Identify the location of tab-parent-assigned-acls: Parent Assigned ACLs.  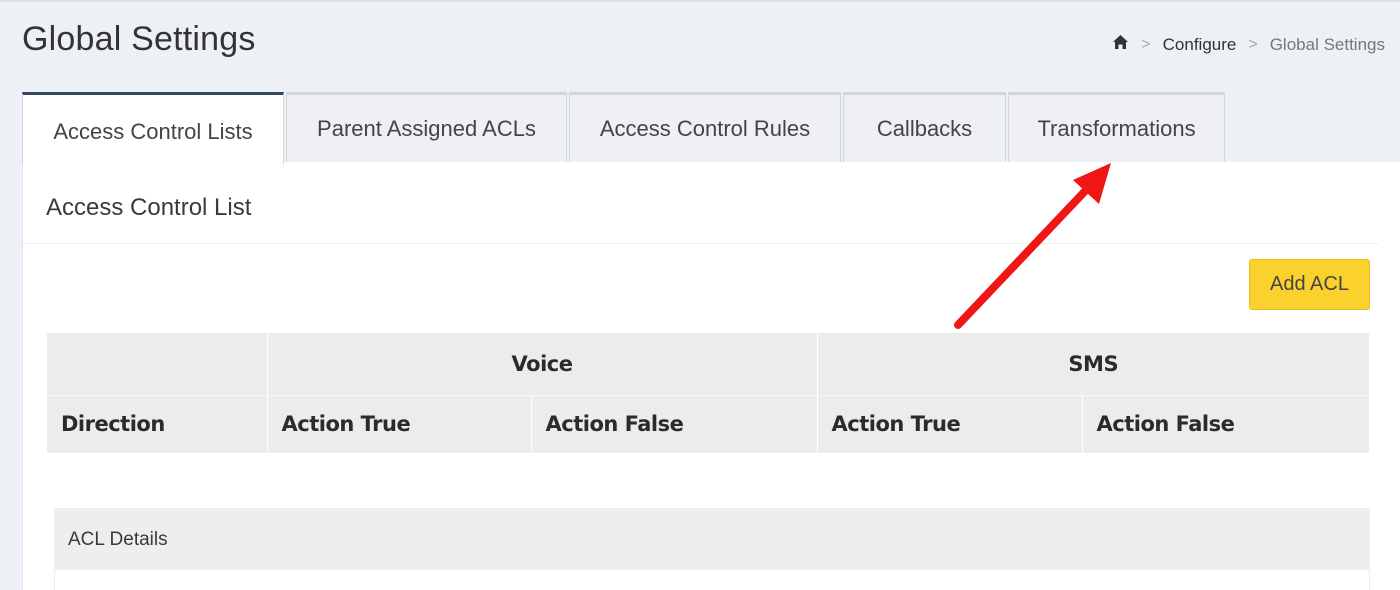
(426, 127).